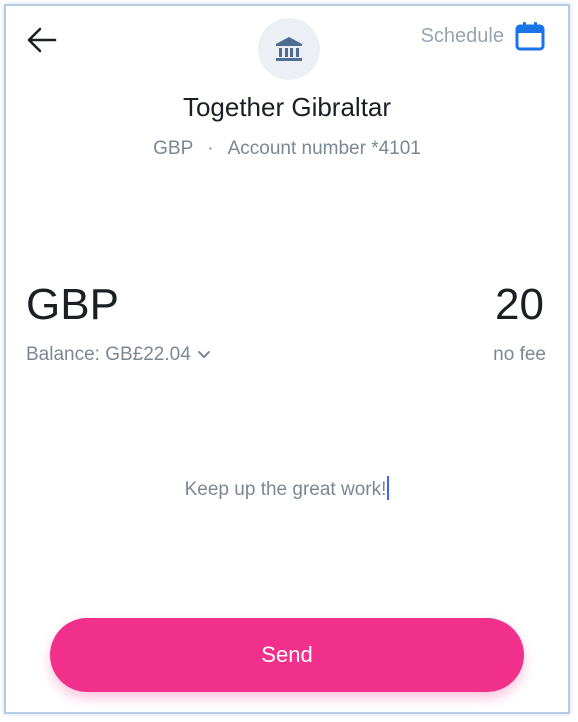 Image resolution: width=578 pixels, height=722 pixels. Describe the element at coordinates (108, 354) in the screenshot. I see `balance-label: Balance: GB£22.04` at that location.